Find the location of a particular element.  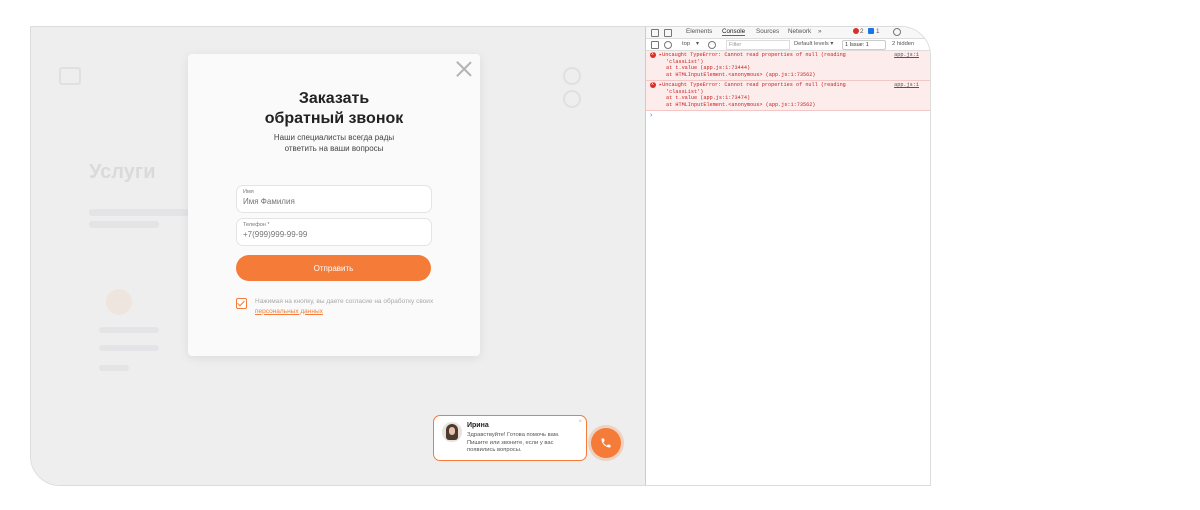

name-field-label: Имя is located at coordinates (248, 192).